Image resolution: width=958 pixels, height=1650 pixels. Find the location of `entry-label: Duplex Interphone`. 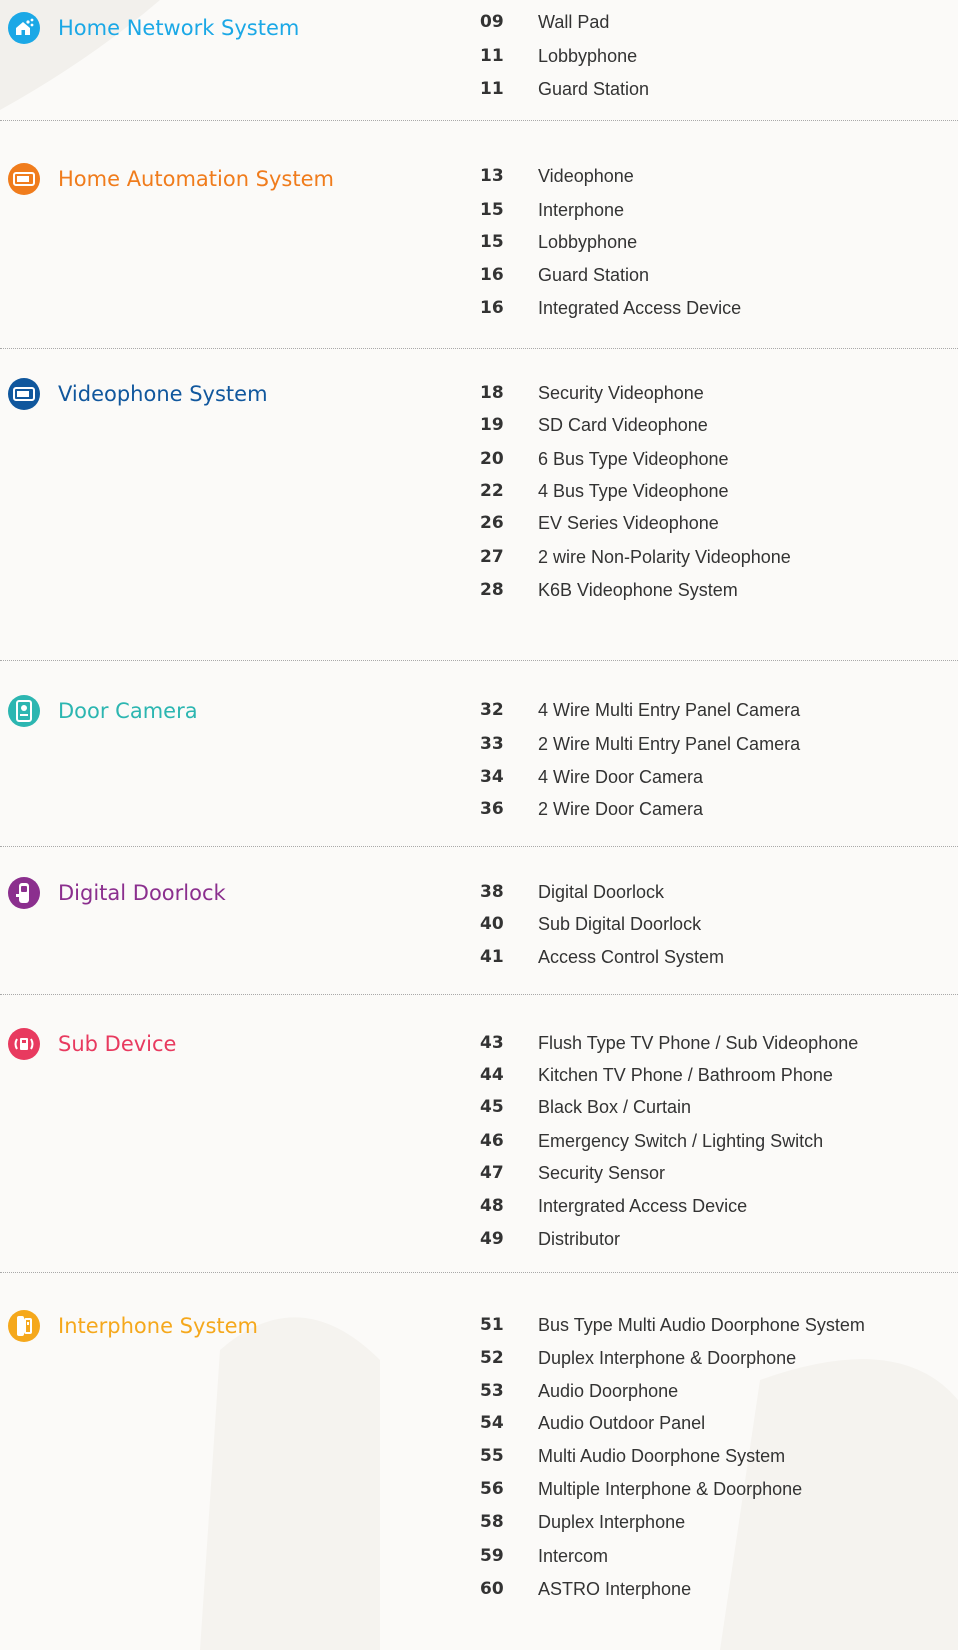

entry-label: Duplex Interphone is located at coordinates (612, 1521).